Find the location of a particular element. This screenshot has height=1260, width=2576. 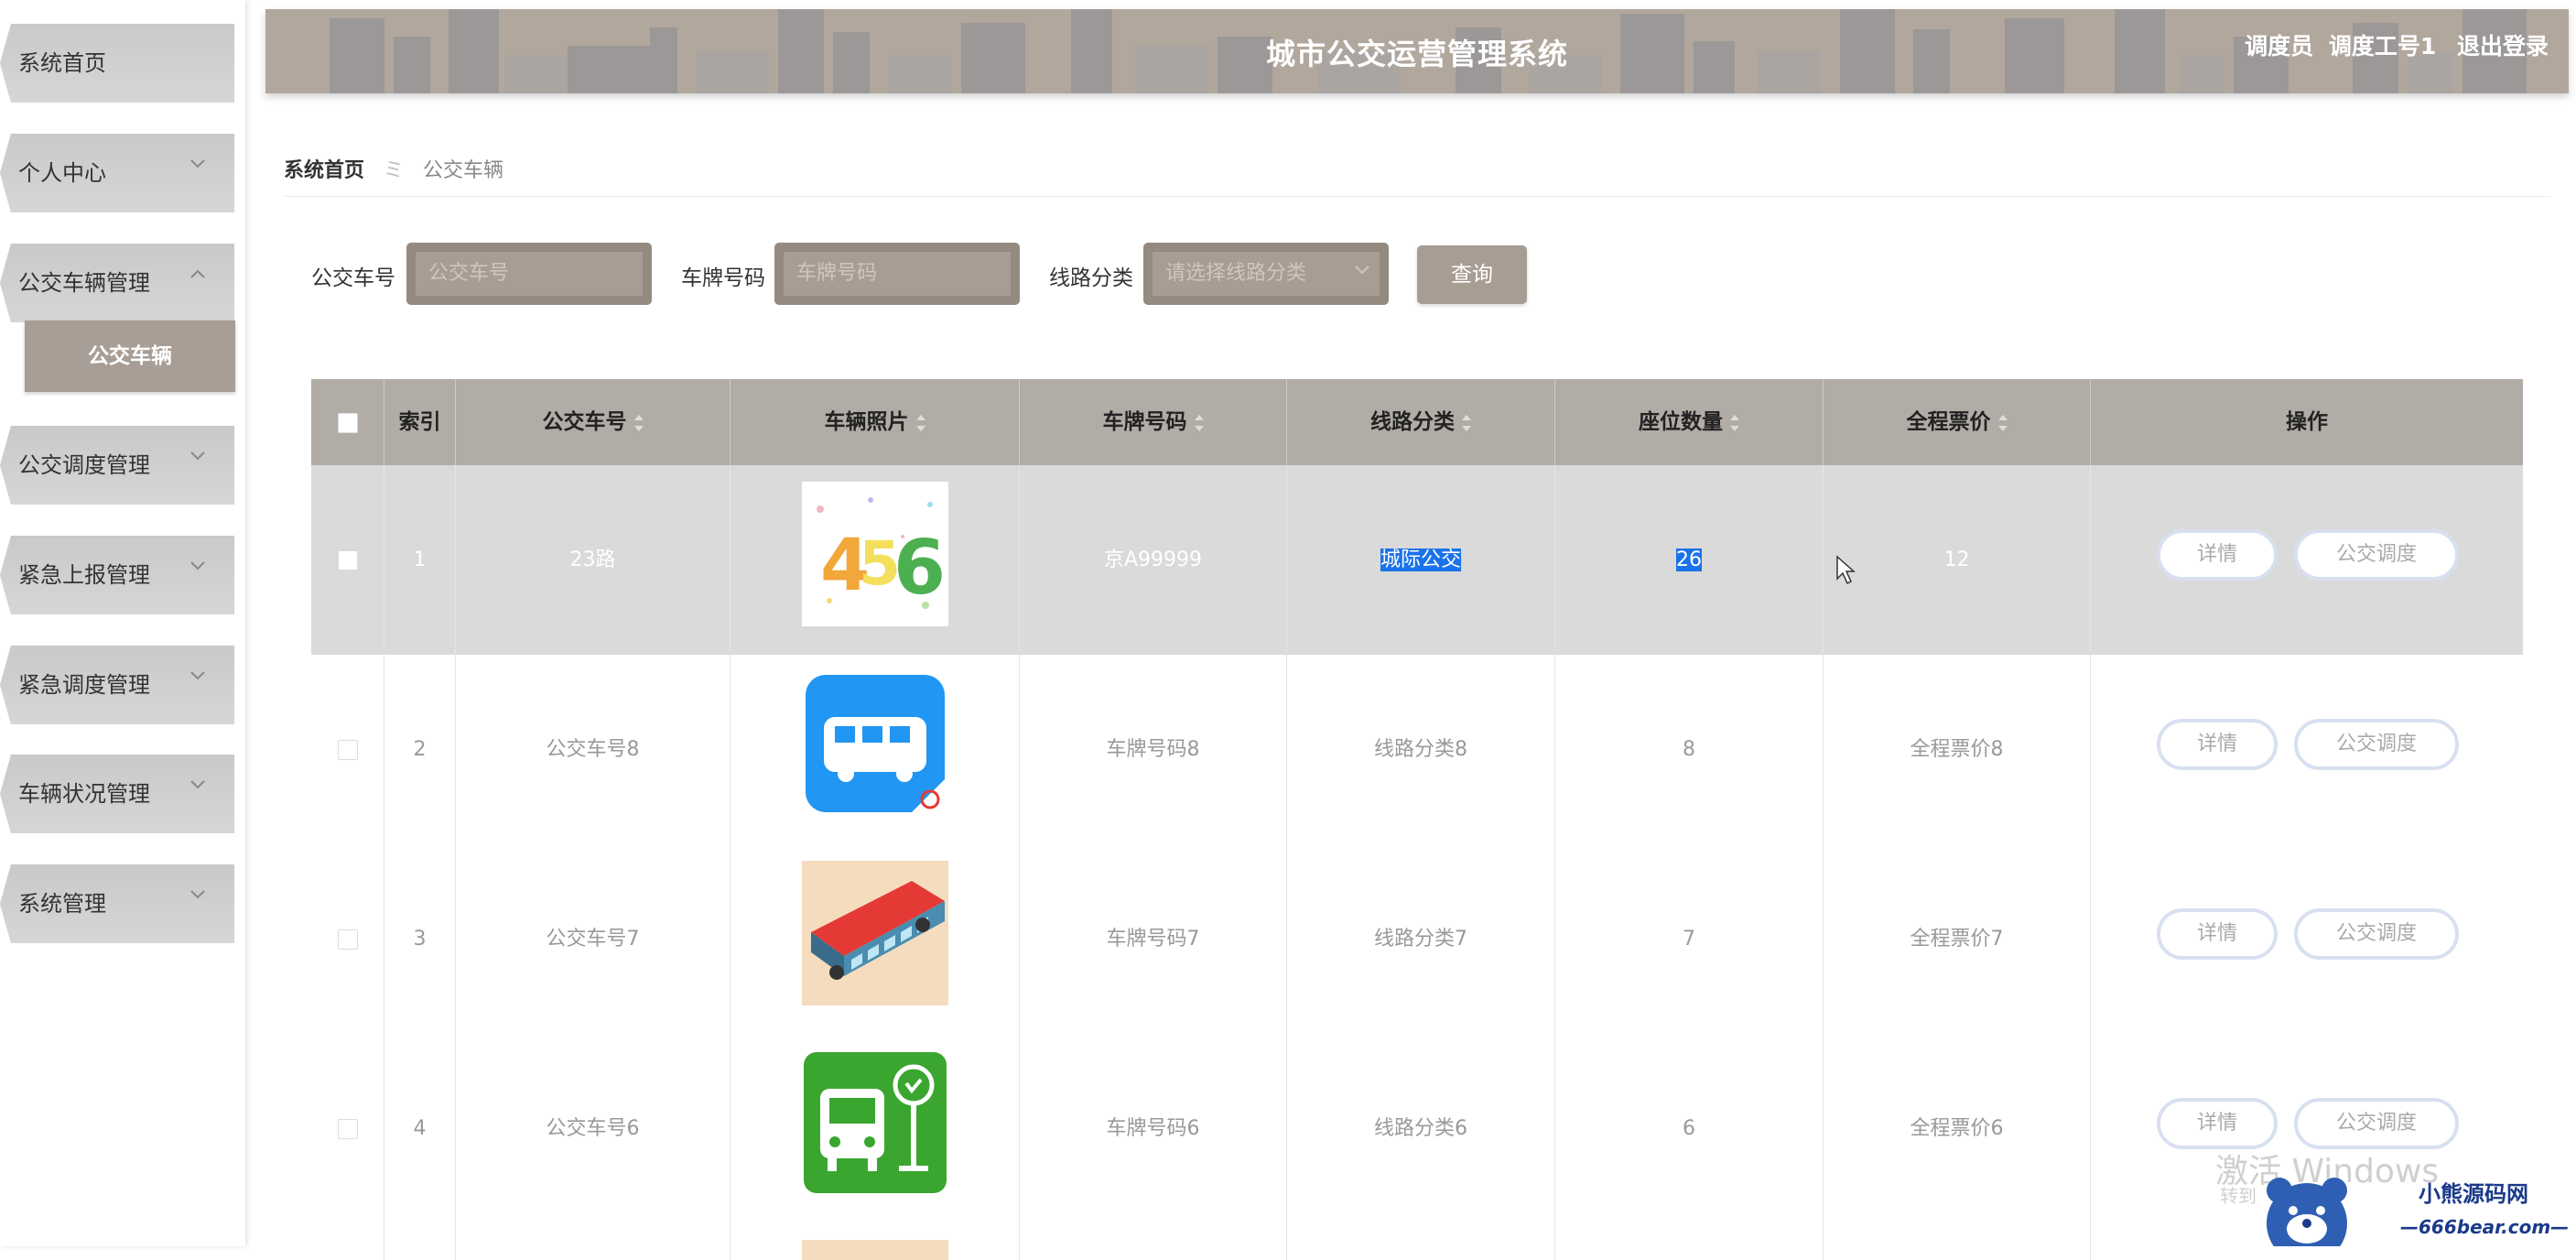

header-label: 车牌号码 is located at coordinates (1144, 422).